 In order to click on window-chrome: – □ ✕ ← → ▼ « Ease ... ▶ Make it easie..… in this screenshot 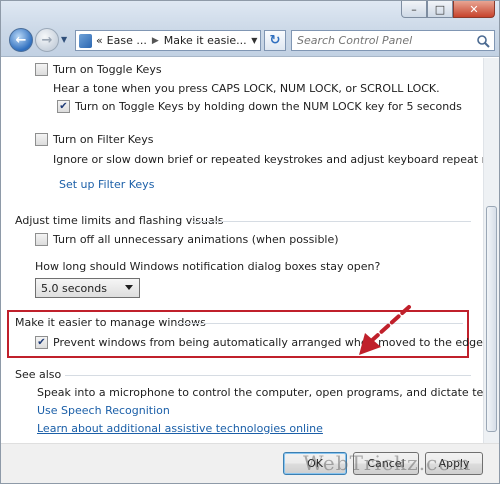, I will do `click(250, 29)`.